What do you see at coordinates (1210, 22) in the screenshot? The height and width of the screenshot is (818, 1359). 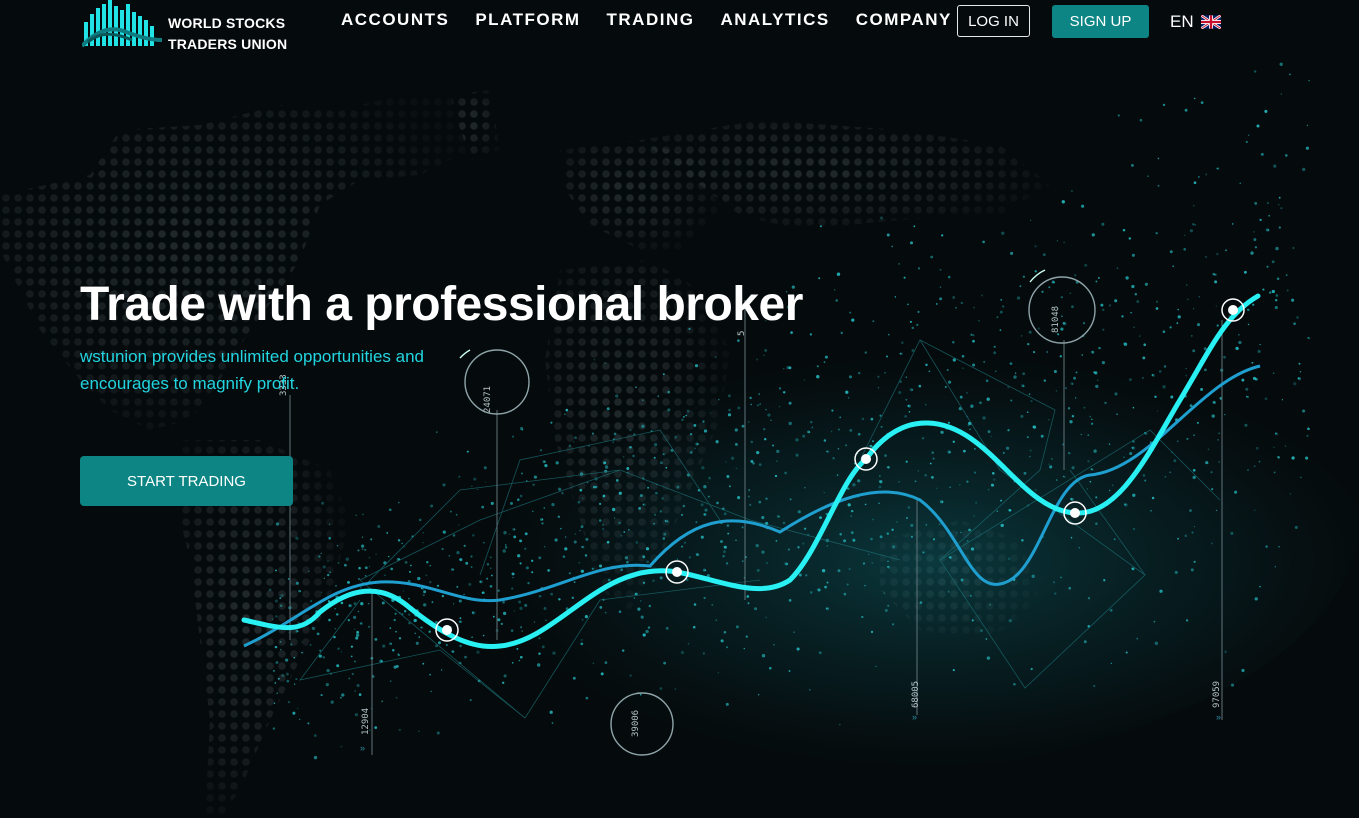 I see `uk-flag-icon` at bounding box center [1210, 22].